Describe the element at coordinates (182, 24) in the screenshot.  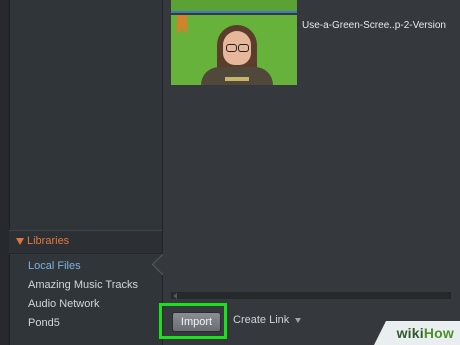
I see `bookmark-icon` at that location.